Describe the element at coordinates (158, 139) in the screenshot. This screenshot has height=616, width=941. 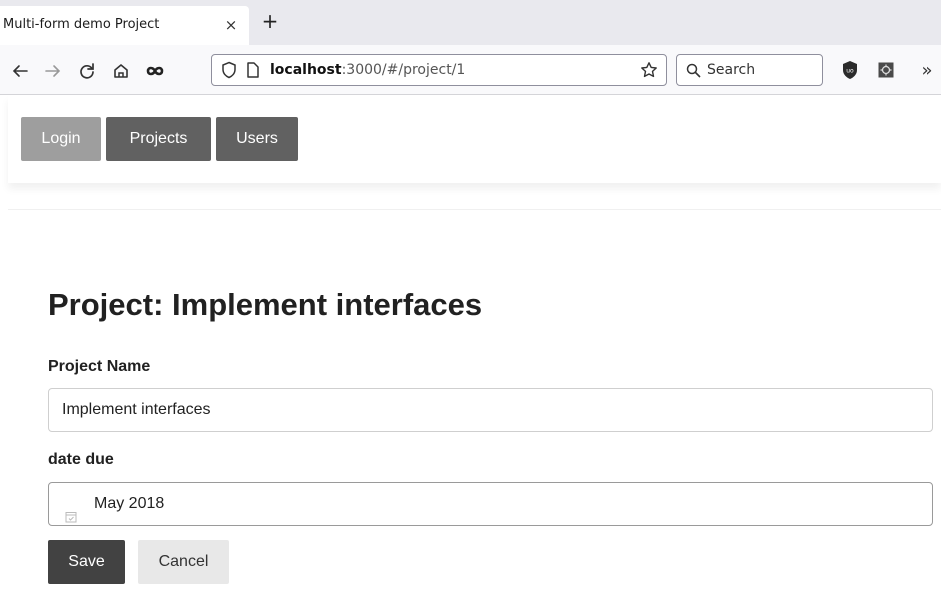
I see `projects-nav-button: Projects` at that location.